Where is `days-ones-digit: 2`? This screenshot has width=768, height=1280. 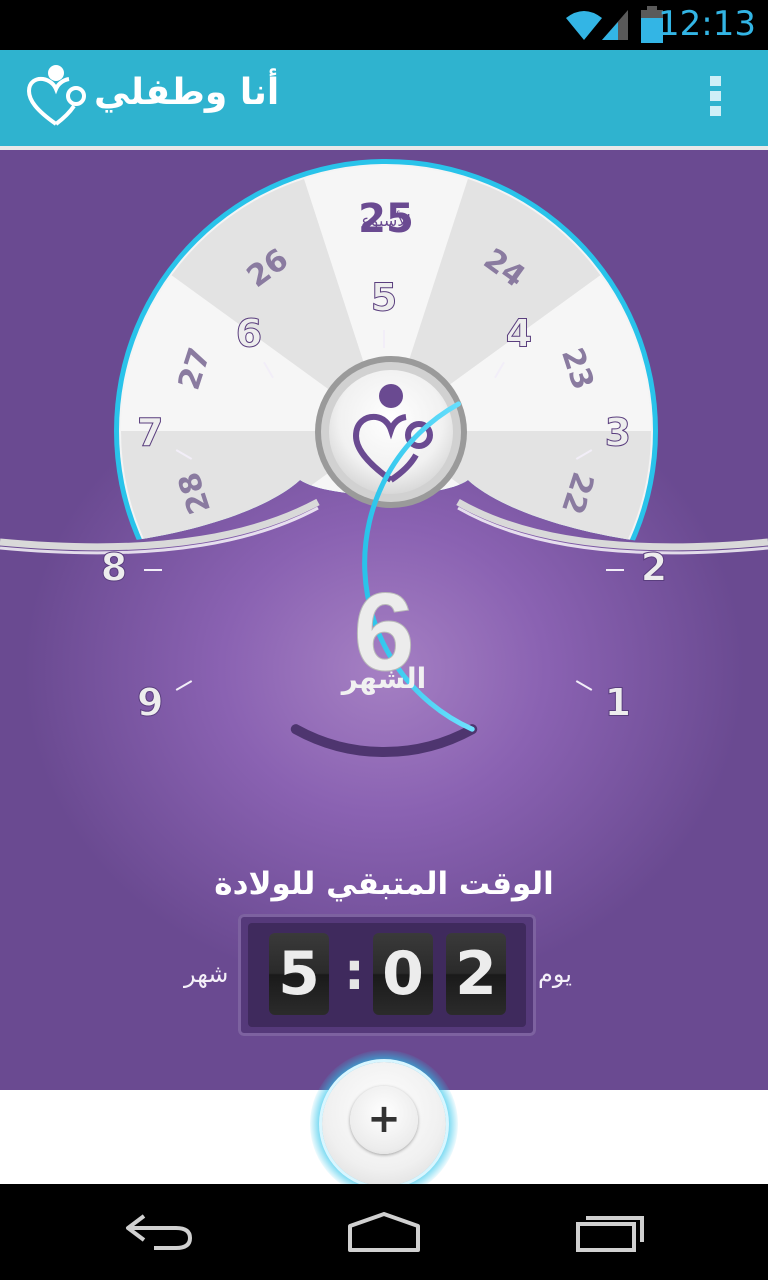 days-ones-digit: 2 is located at coordinates (476, 974).